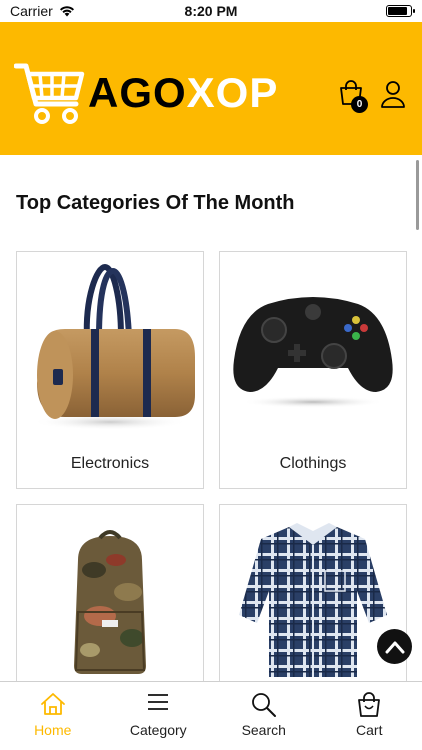 This screenshot has width=422, height=750. I want to click on category-card-shirts, so click(313, 599).